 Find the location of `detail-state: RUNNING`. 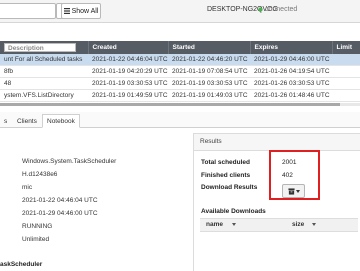

detail-state: RUNNING is located at coordinates (37, 226).